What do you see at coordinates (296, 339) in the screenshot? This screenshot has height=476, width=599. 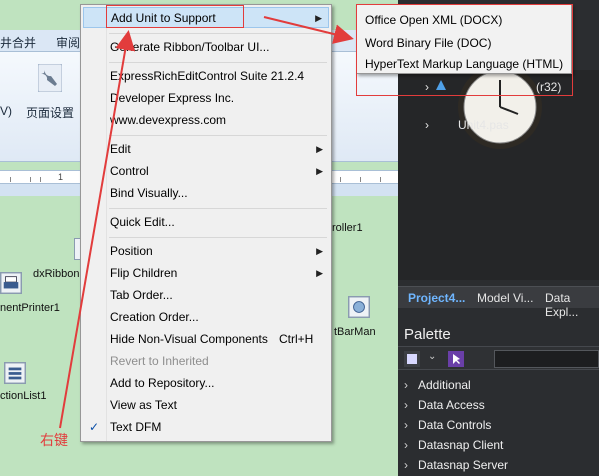 I see `shortcut-label: Ctrl+H` at bounding box center [296, 339].